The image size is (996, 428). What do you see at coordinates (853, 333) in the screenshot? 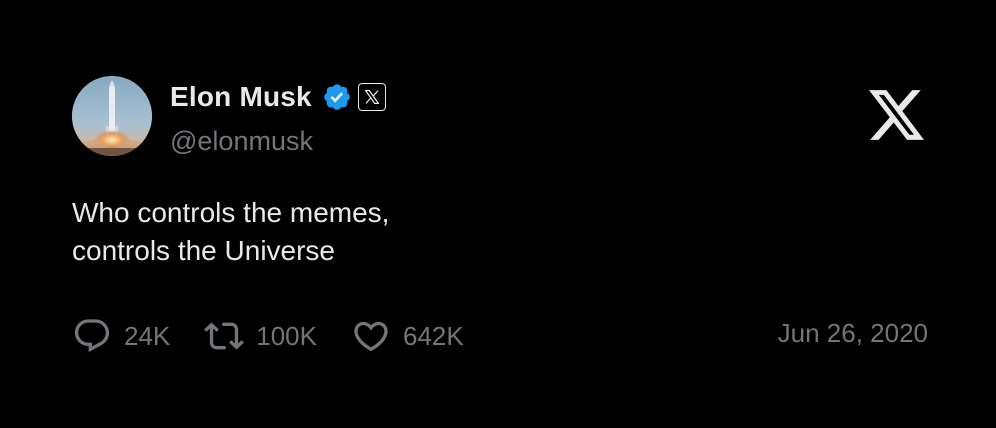
I see `tweet-date: Jun 26, 2020` at bounding box center [853, 333].